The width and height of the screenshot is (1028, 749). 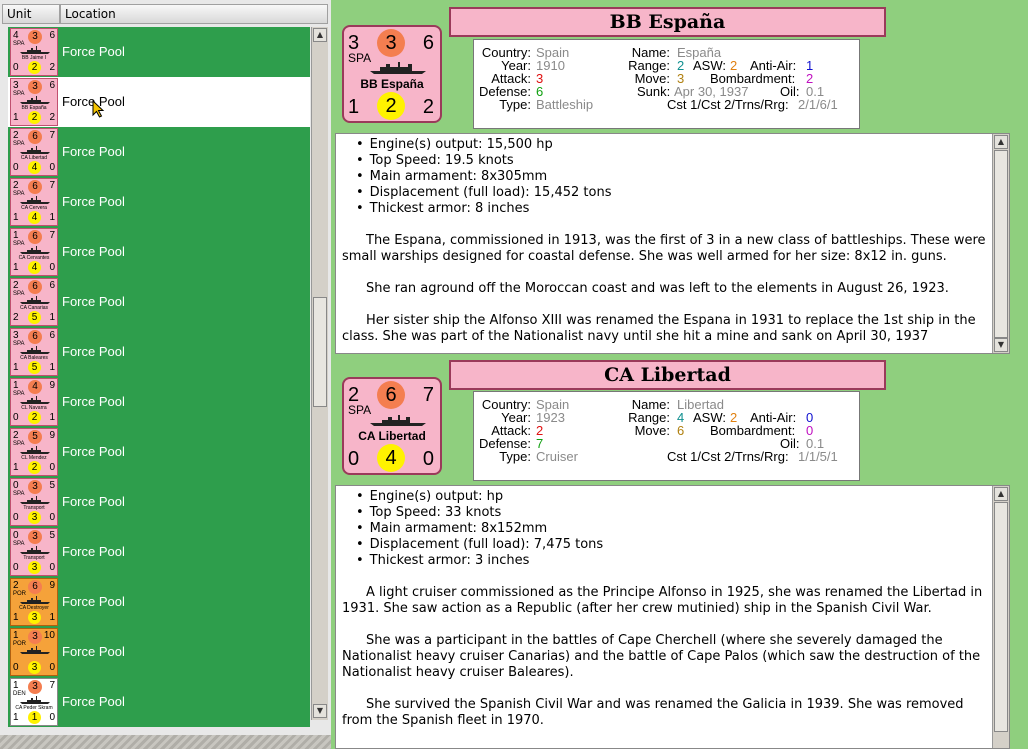 What do you see at coordinates (682, 161) in the screenshot?
I see `spec-item: Top Speed: 19.5 knots` at bounding box center [682, 161].